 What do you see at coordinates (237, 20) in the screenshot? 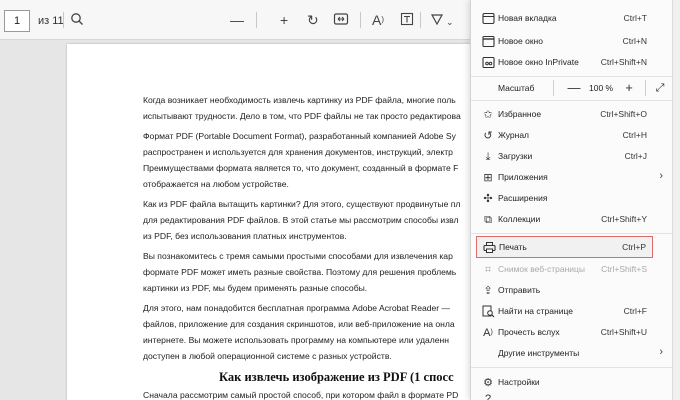
I see `zoom-out-icon: —` at bounding box center [237, 20].